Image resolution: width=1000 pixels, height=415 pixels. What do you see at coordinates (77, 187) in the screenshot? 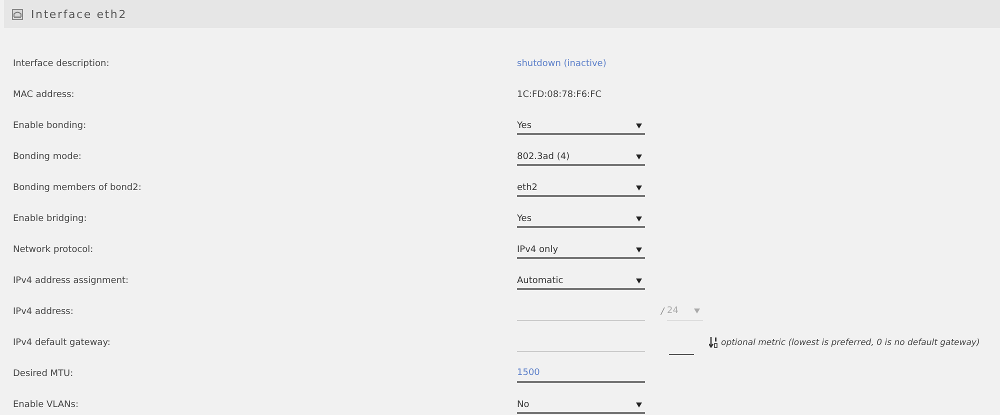
I see `field-label: Bonding members of bond2:` at bounding box center [77, 187].